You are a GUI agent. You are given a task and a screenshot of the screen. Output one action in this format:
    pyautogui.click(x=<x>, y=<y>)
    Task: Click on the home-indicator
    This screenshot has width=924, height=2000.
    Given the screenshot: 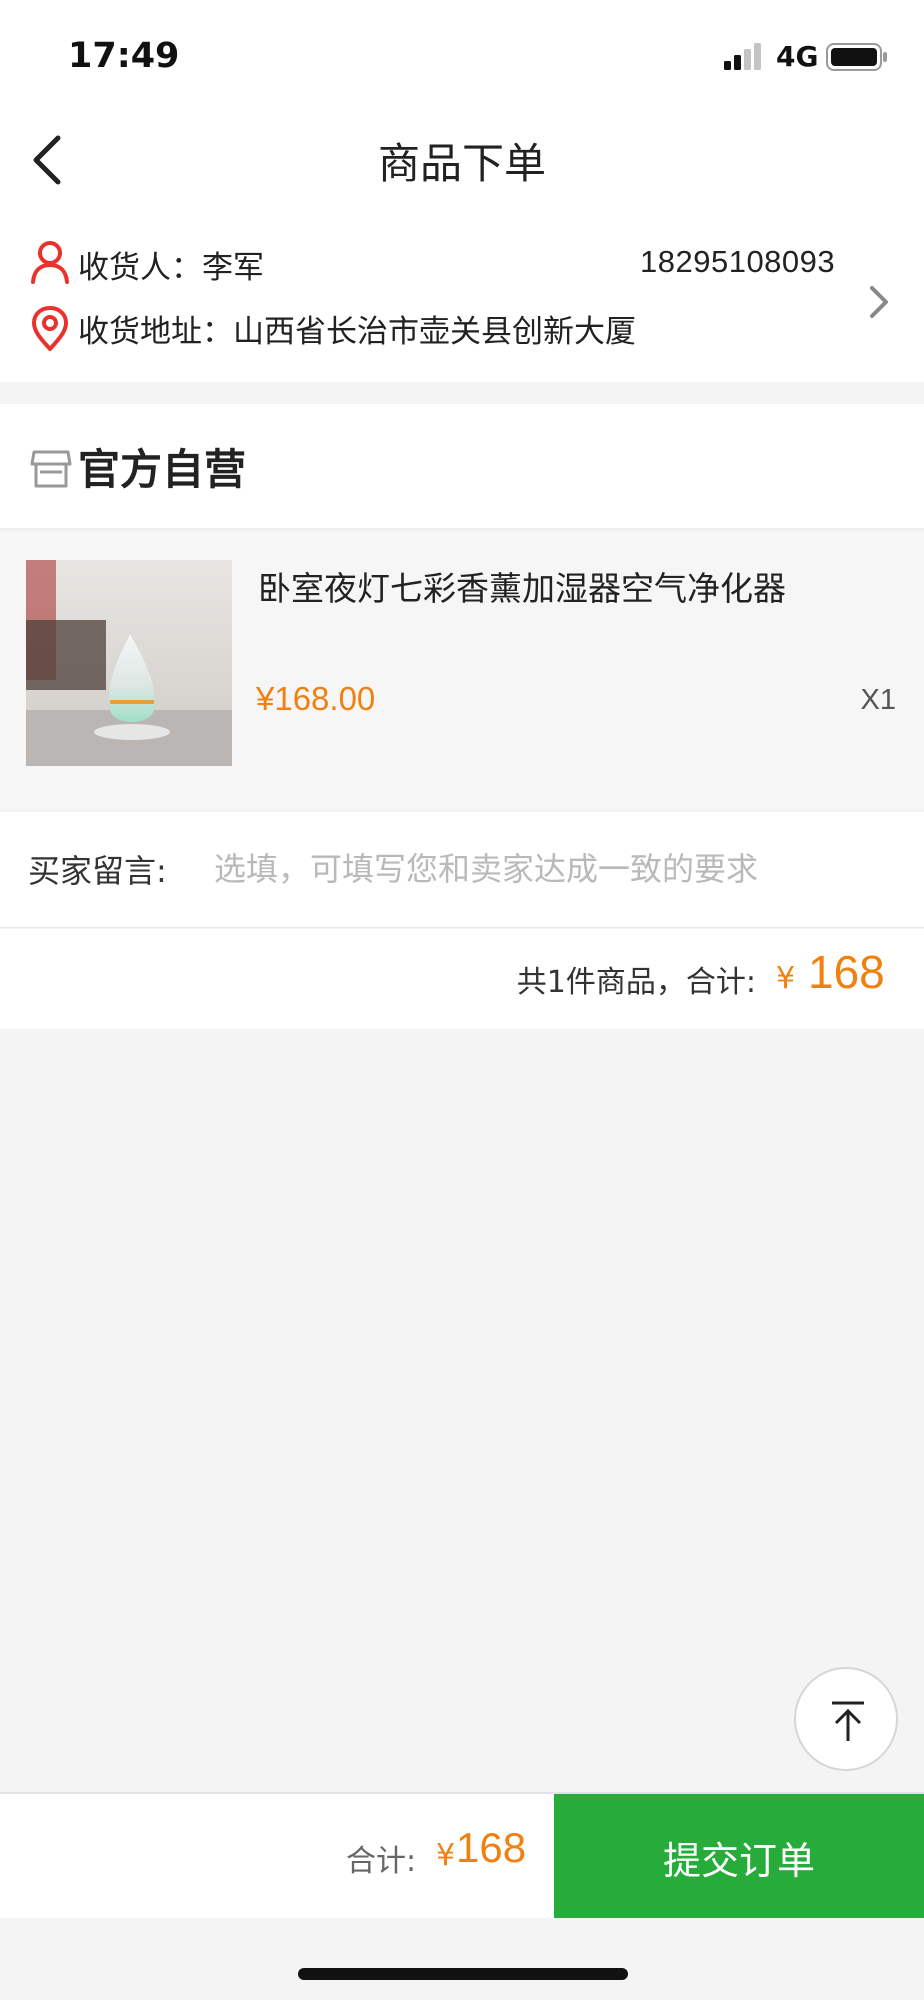 What is the action you would take?
    pyautogui.click(x=463, y=1974)
    